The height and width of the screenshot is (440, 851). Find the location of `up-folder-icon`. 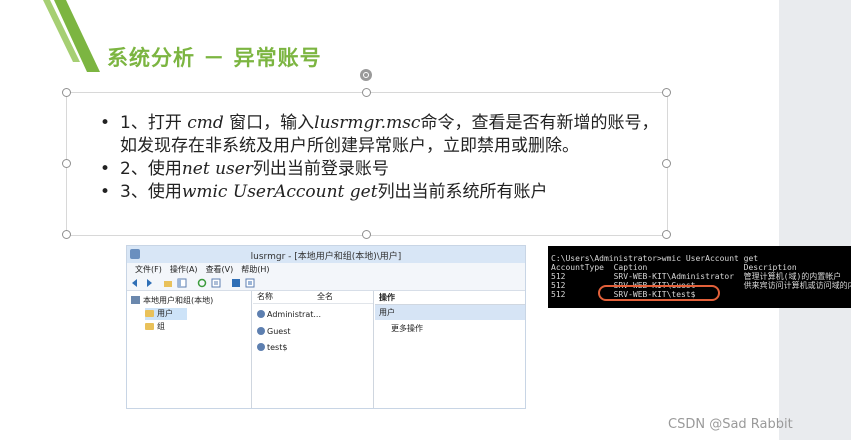

up-folder-icon is located at coordinates (168, 283).